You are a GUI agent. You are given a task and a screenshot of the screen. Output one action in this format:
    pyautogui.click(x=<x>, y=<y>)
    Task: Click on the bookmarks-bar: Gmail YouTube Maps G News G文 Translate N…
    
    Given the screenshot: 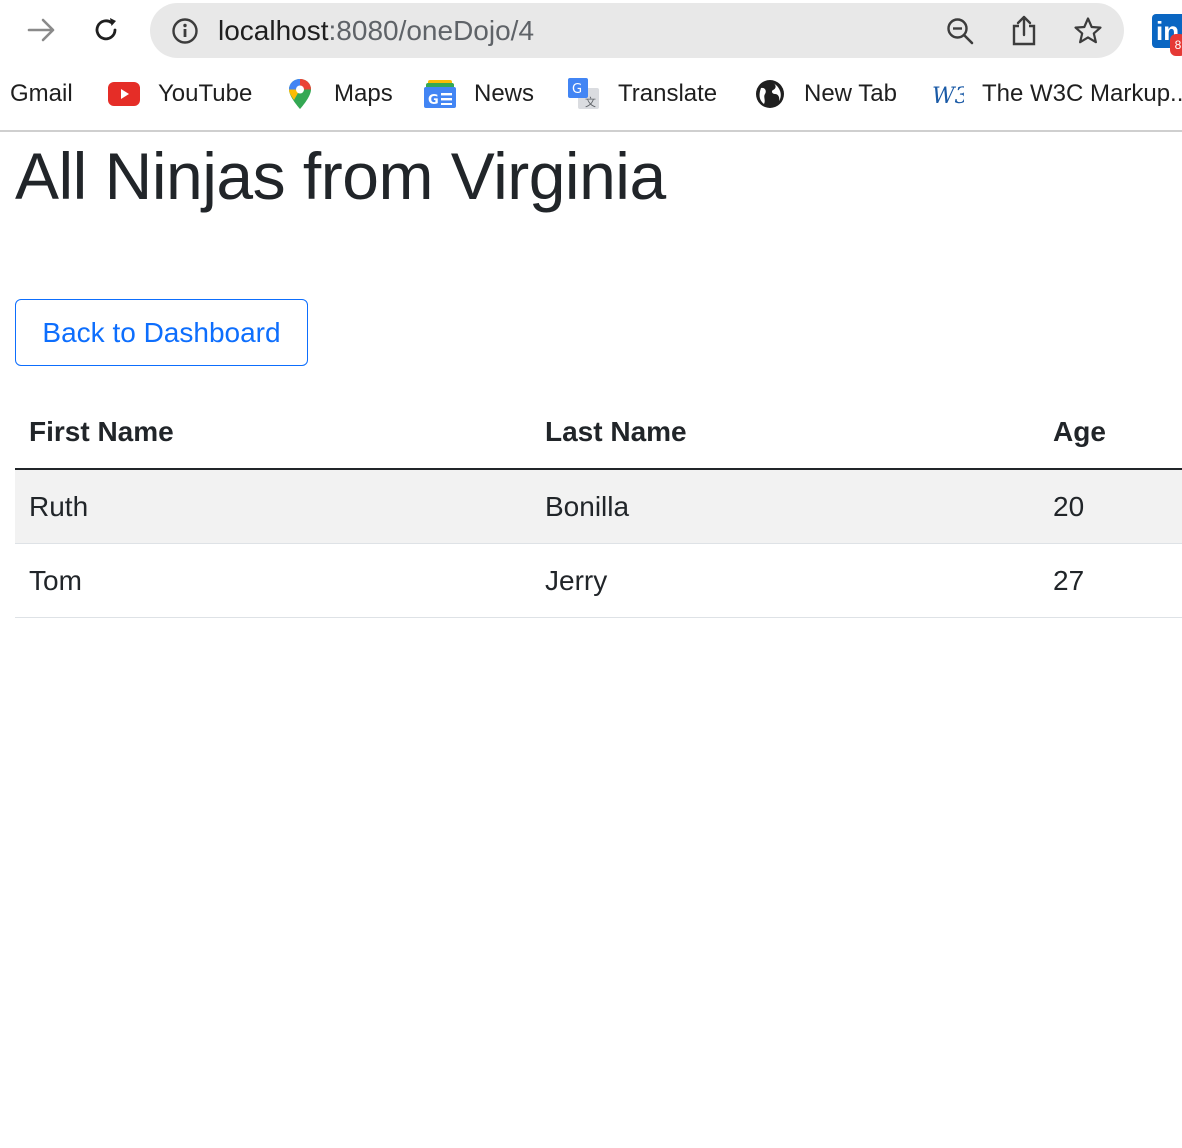 What is the action you would take?
    pyautogui.click(x=591, y=97)
    